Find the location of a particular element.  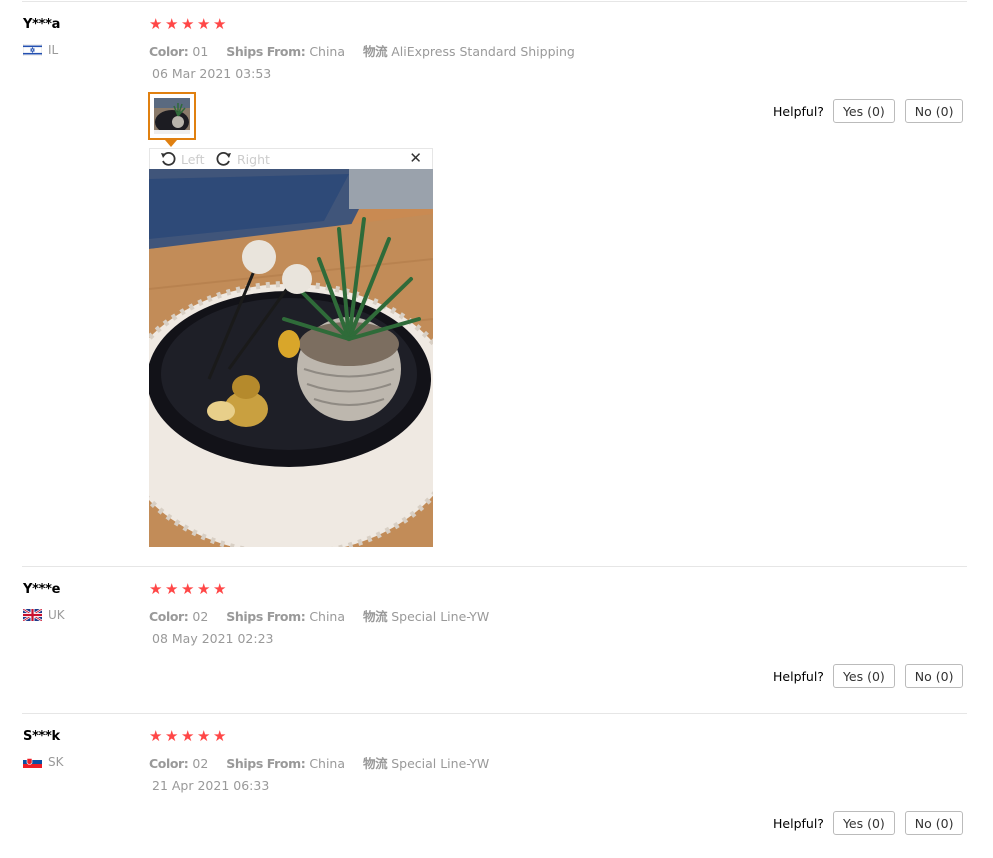

color-value: 01 is located at coordinates (200, 51).